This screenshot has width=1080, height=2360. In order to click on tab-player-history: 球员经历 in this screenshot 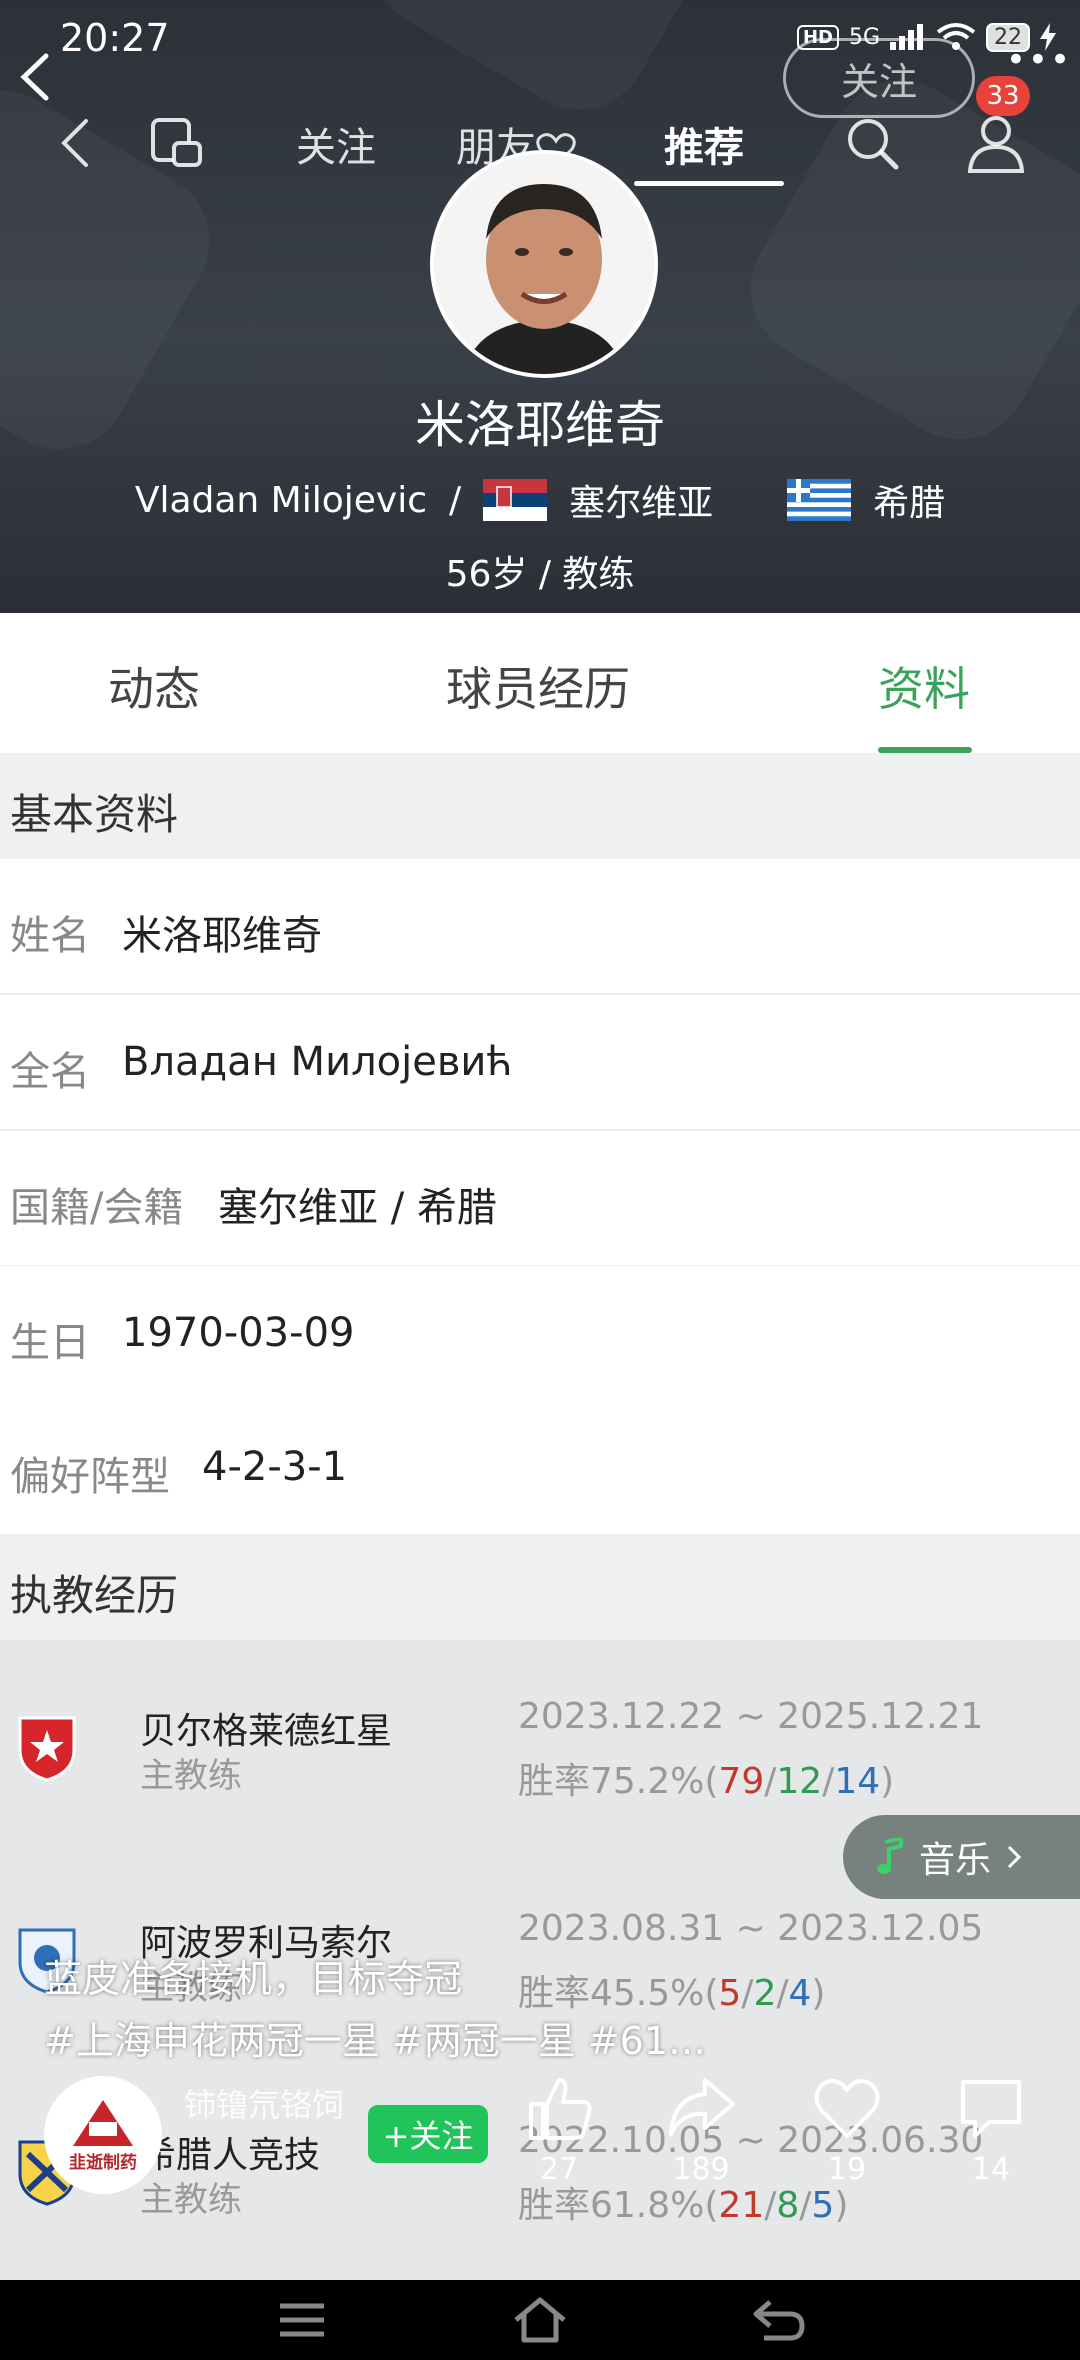, I will do `click(538, 686)`.